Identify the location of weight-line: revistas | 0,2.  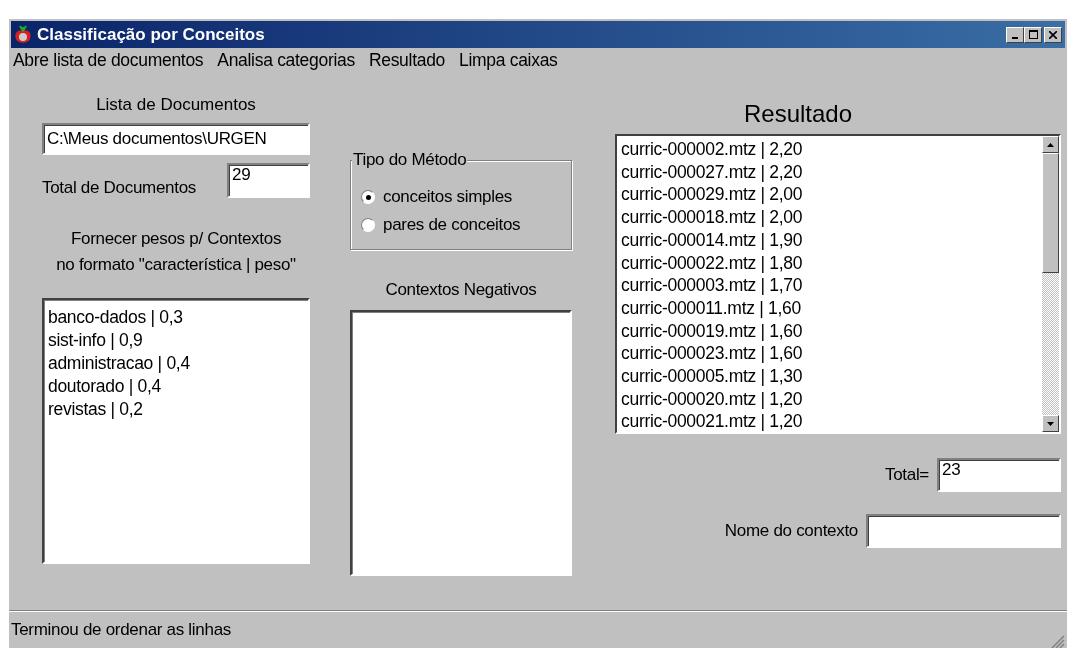
(95, 409).